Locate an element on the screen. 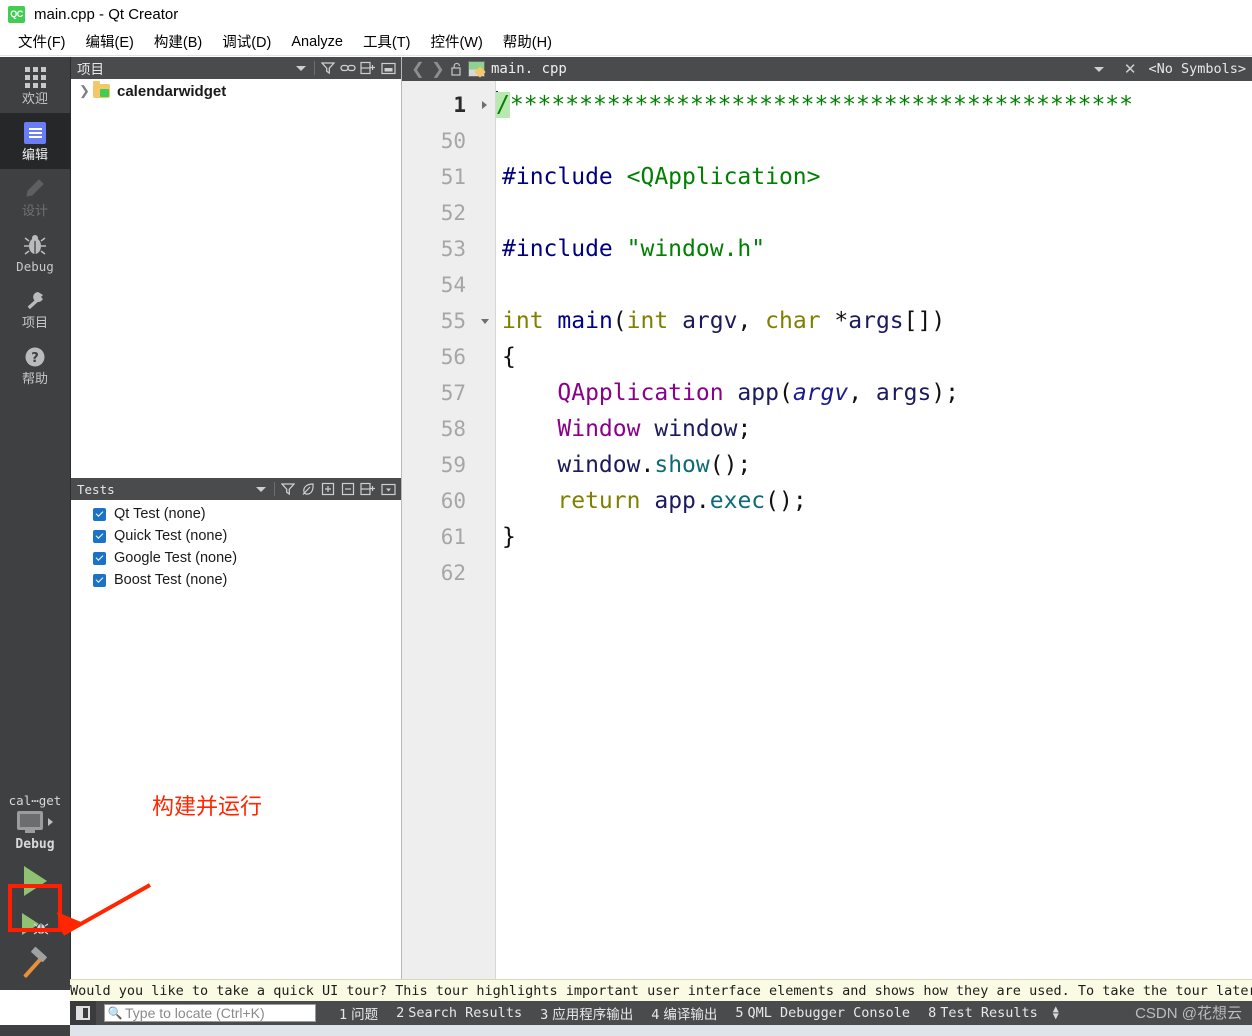 The width and height of the screenshot is (1252, 1036). qt-logo-icon: QC is located at coordinates (16, 14).